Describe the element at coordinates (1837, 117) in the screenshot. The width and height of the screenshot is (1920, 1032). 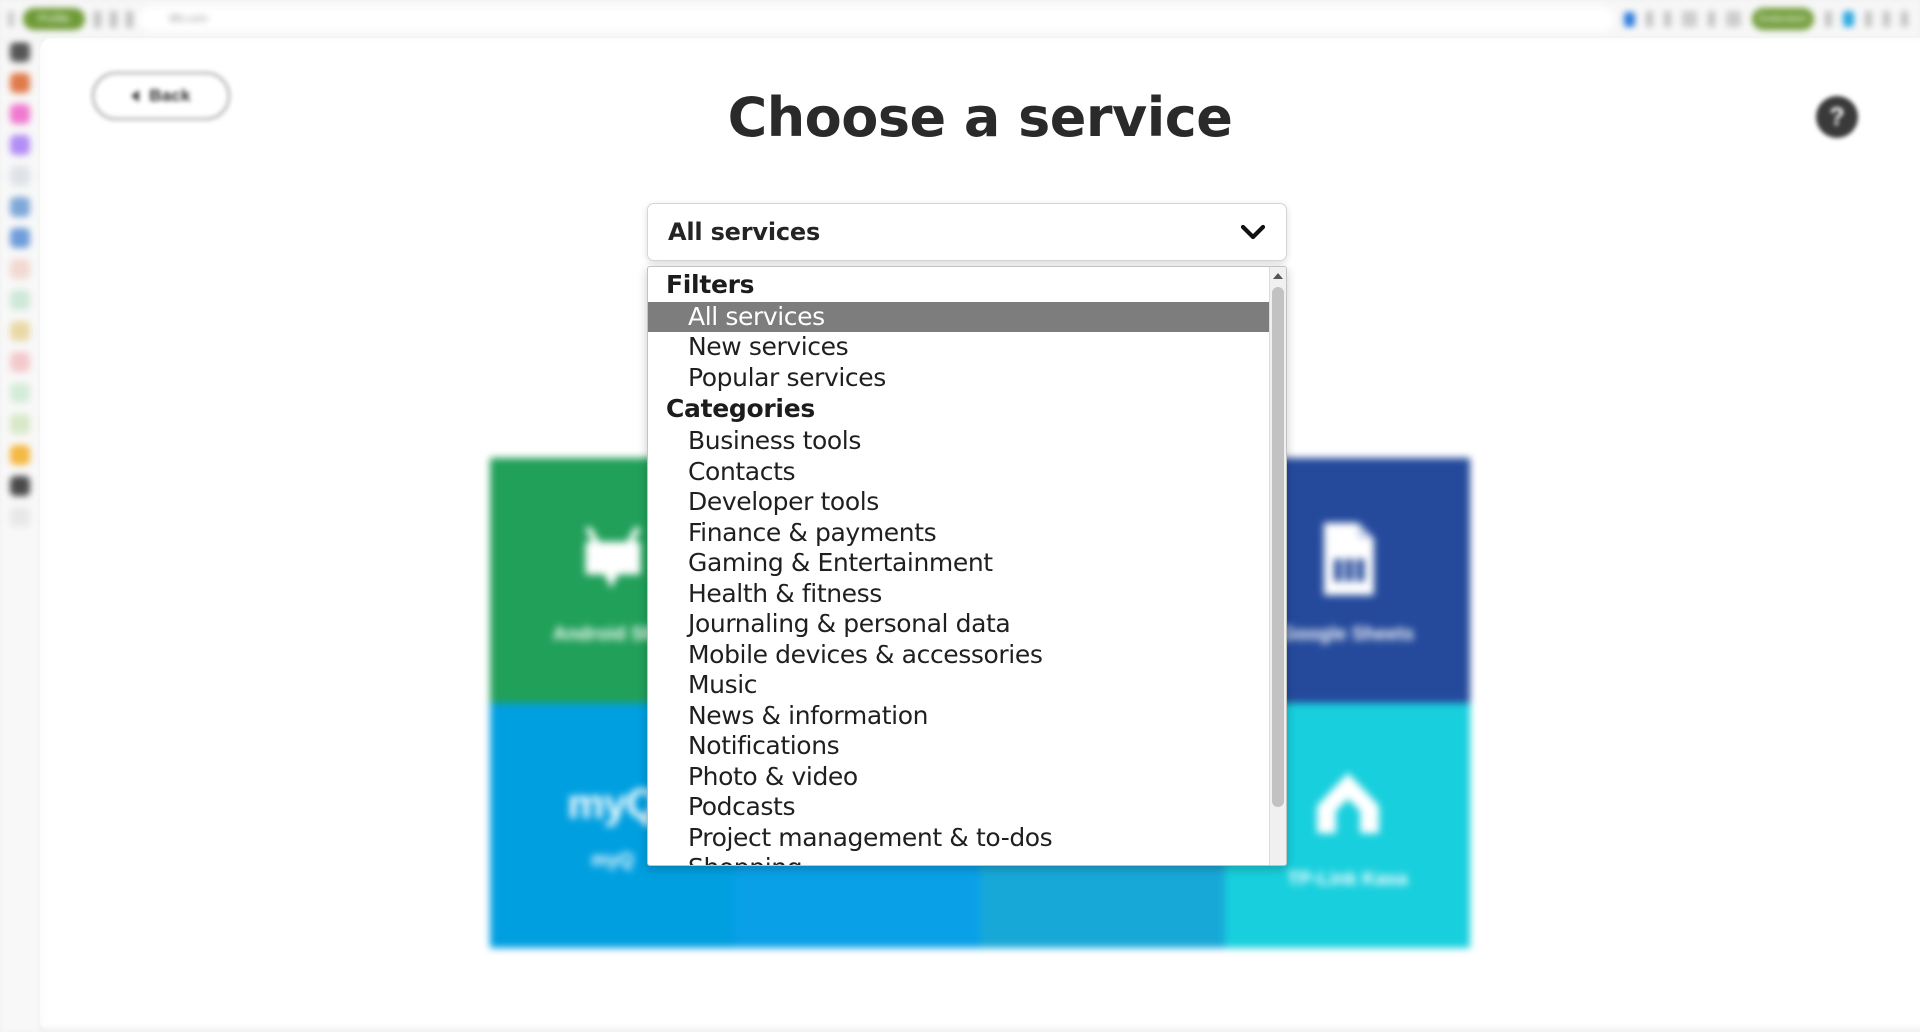
I see `help-icon: ?` at that location.